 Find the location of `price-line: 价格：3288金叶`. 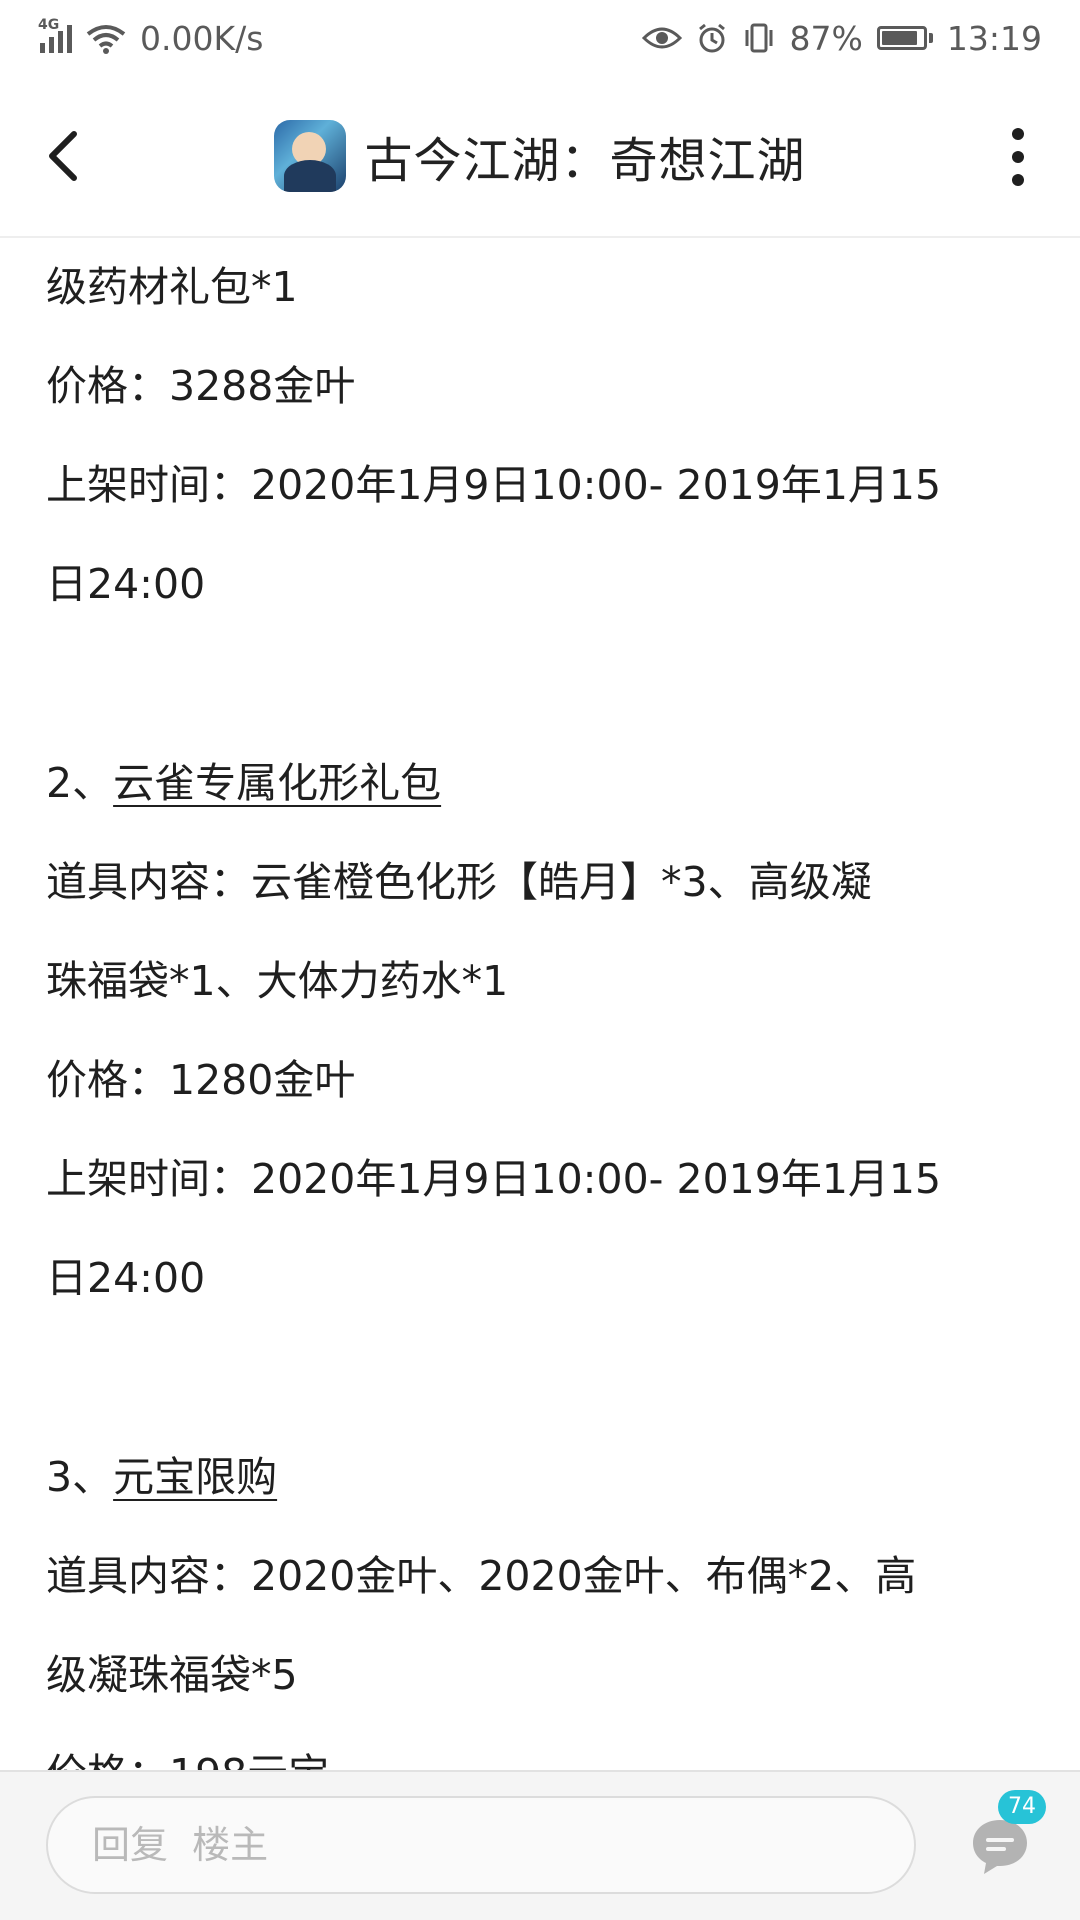

price-line: 价格：3288金叶 is located at coordinates (201, 386).